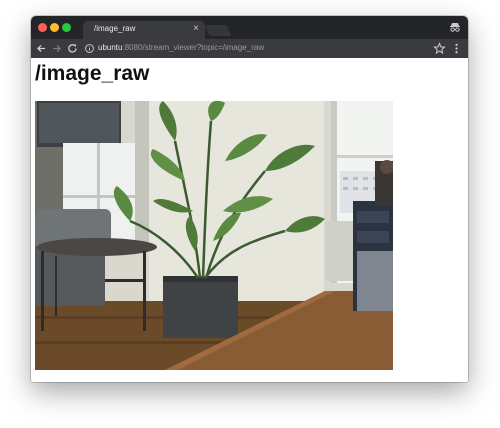 The image size is (500, 428). Describe the element at coordinates (89, 48) in the screenshot. I see `site-info-icon` at that location.